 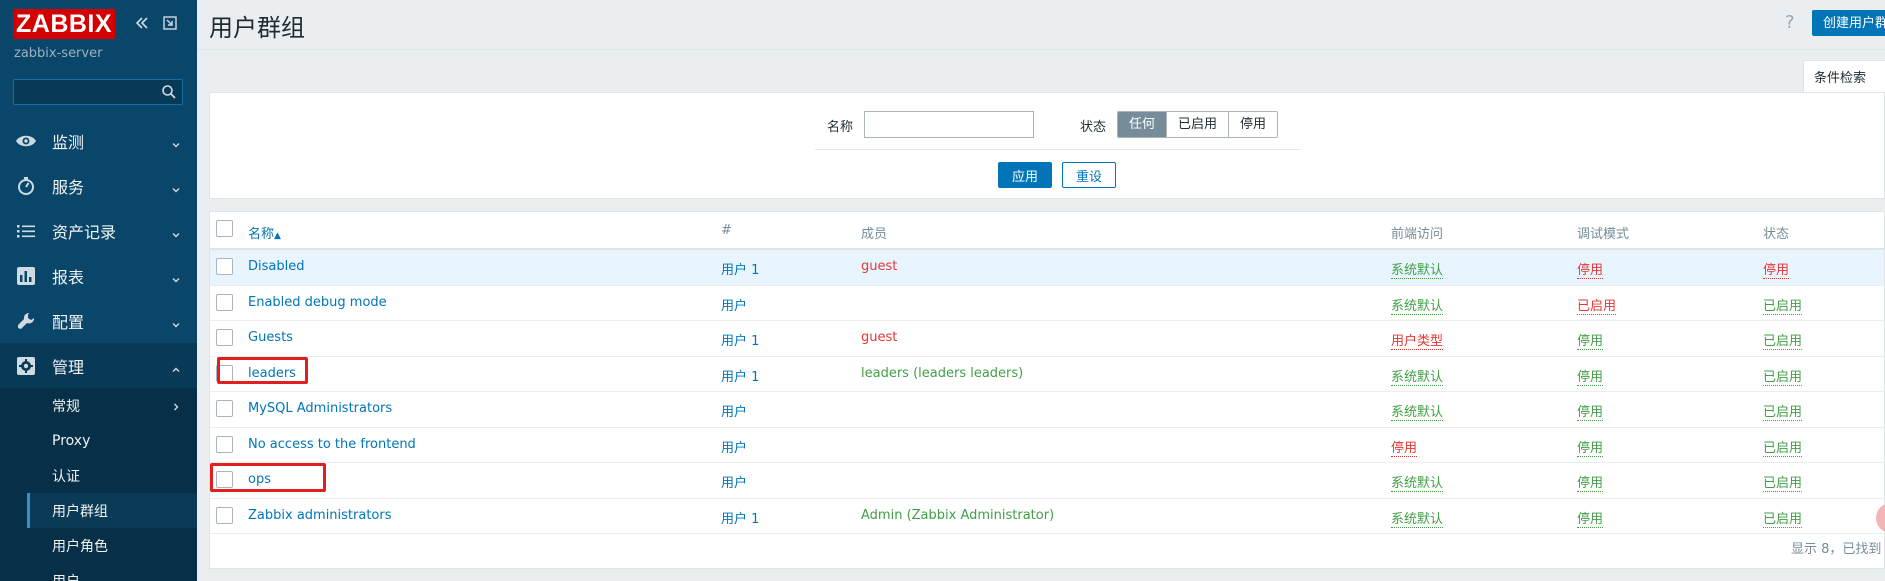 What do you see at coordinates (98, 320) in the screenshot?
I see `menu-item-configuration: 配置` at bounding box center [98, 320].